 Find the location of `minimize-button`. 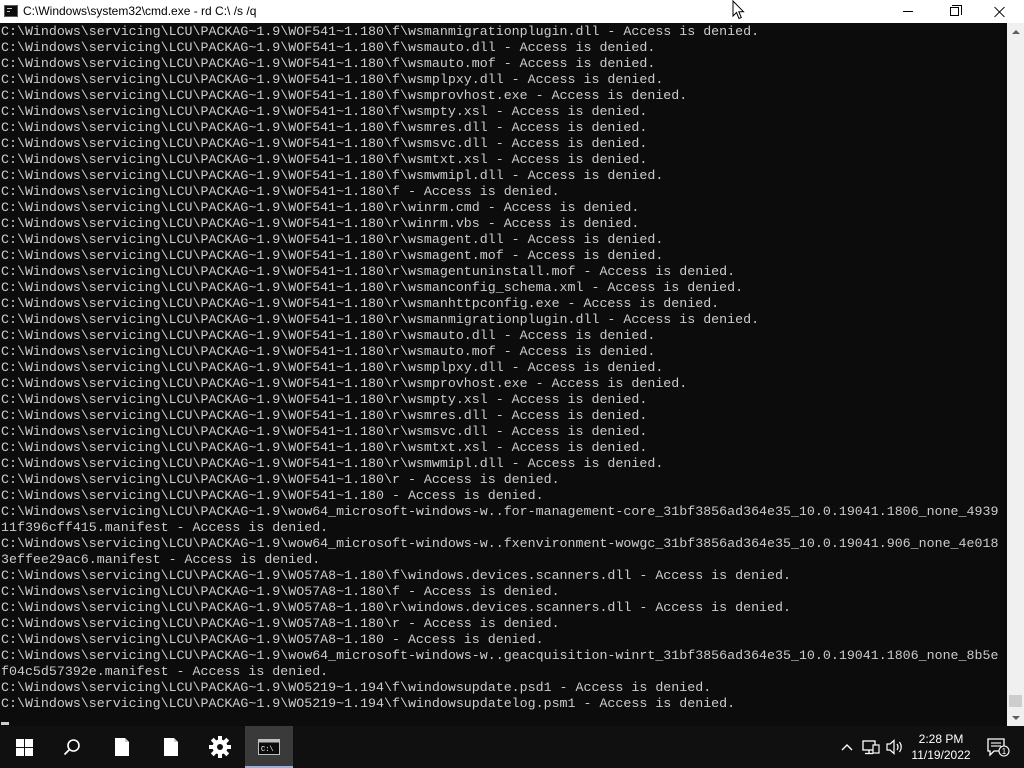

minimize-button is located at coordinates (908, 11).